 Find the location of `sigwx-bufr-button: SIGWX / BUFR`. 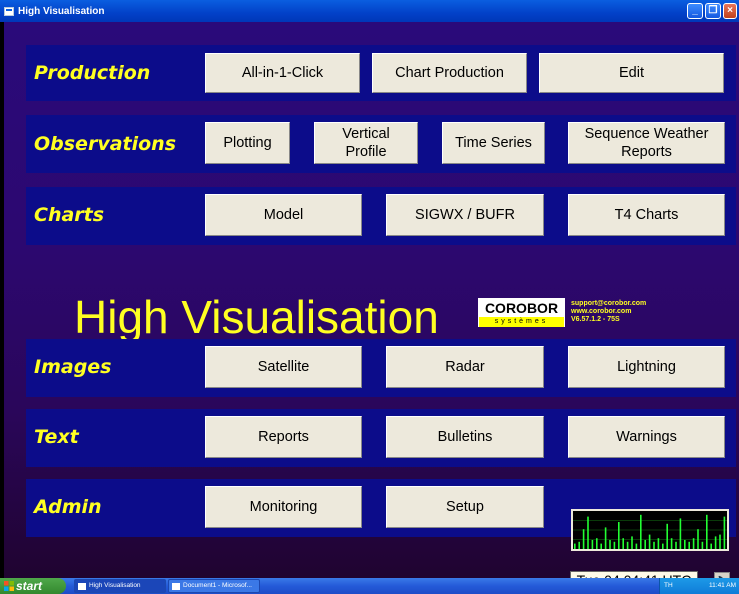

sigwx-bufr-button: SIGWX / BUFR is located at coordinates (465, 215).